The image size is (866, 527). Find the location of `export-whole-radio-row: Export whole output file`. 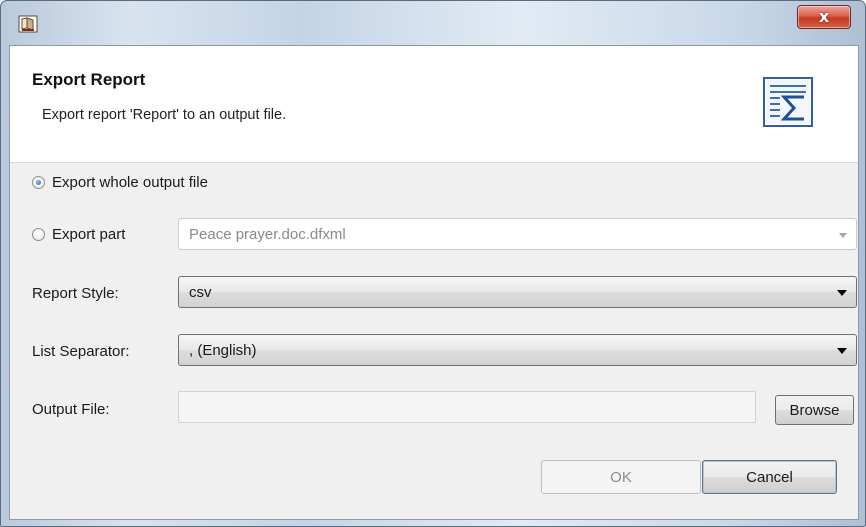

export-whole-radio-row: Export whole output file is located at coordinates (120, 182).